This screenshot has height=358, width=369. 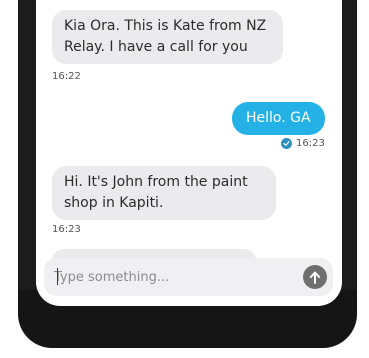 What do you see at coordinates (114, 203) in the screenshot?
I see `message-line: shop in Kapiti.` at bounding box center [114, 203].